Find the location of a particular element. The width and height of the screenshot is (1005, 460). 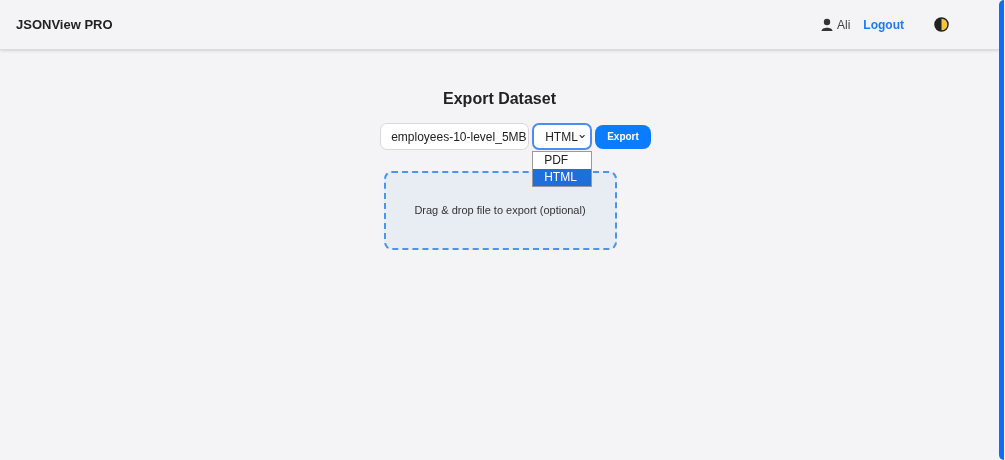

export-button: Export is located at coordinates (623, 136).